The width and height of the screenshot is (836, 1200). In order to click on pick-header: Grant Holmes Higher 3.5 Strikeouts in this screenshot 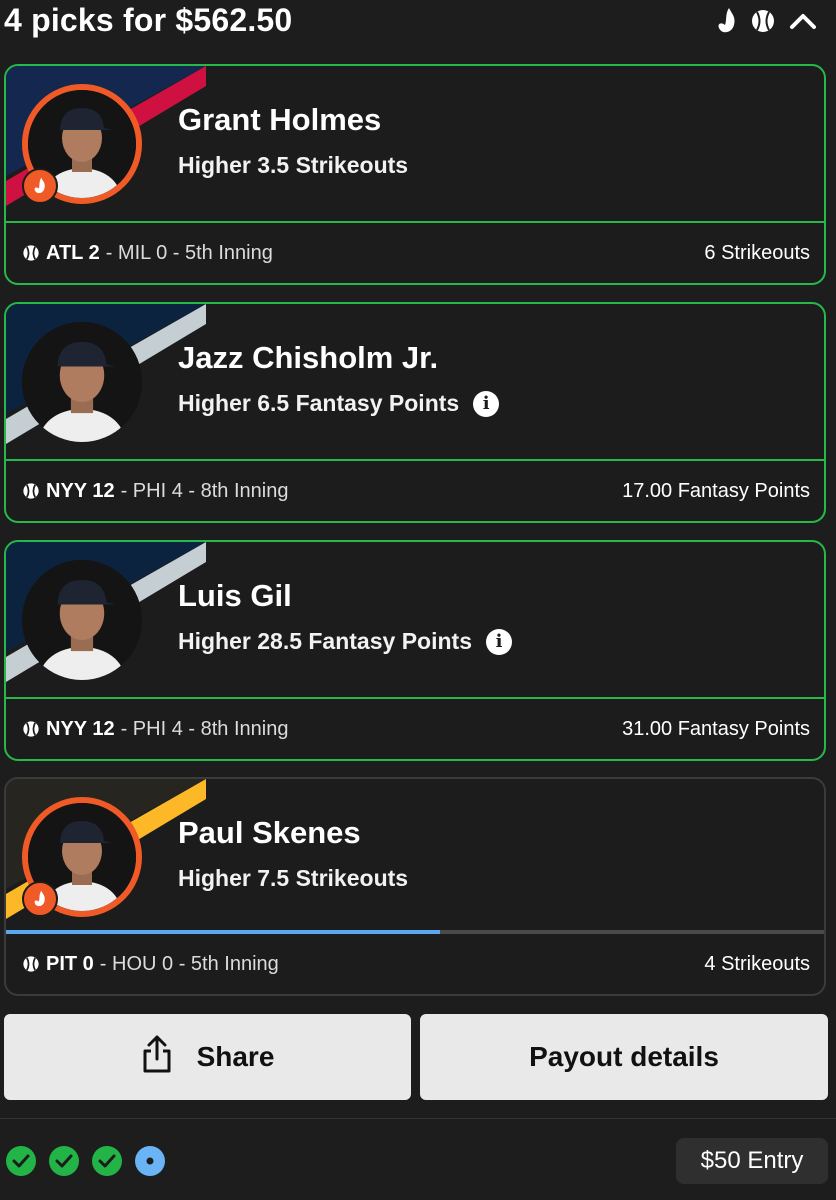, I will do `click(415, 144)`.